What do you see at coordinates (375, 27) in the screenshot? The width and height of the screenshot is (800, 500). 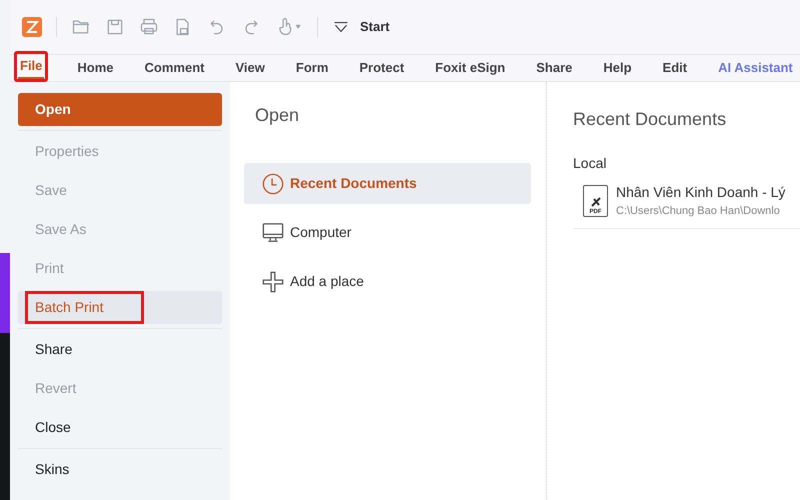 I see `start-label: Start` at bounding box center [375, 27].